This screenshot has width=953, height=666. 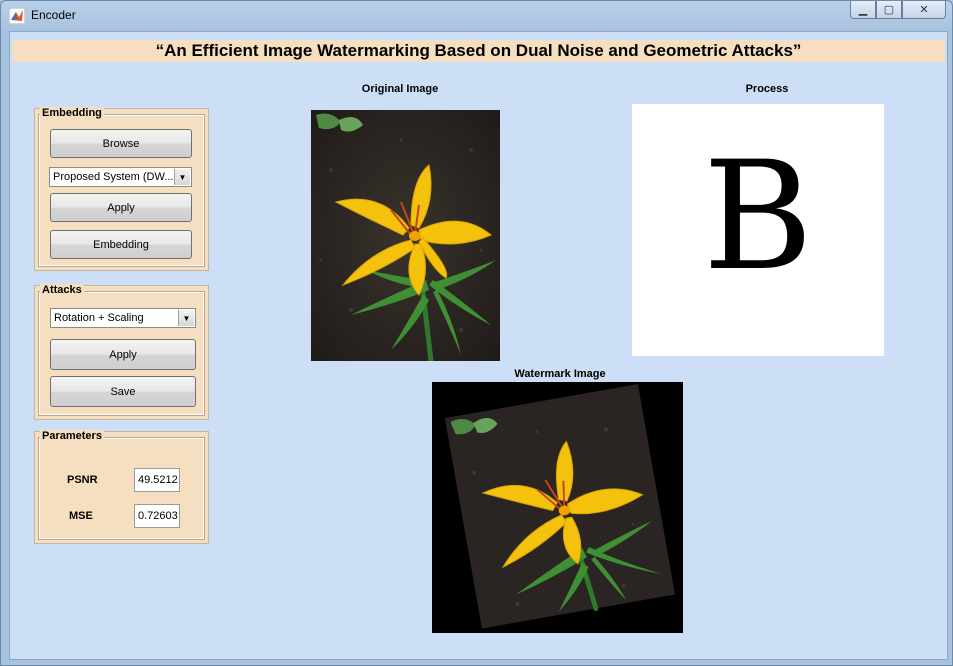 What do you see at coordinates (123, 391) in the screenshot?
I see `save-button: Save` at bounding box center [123, 391].